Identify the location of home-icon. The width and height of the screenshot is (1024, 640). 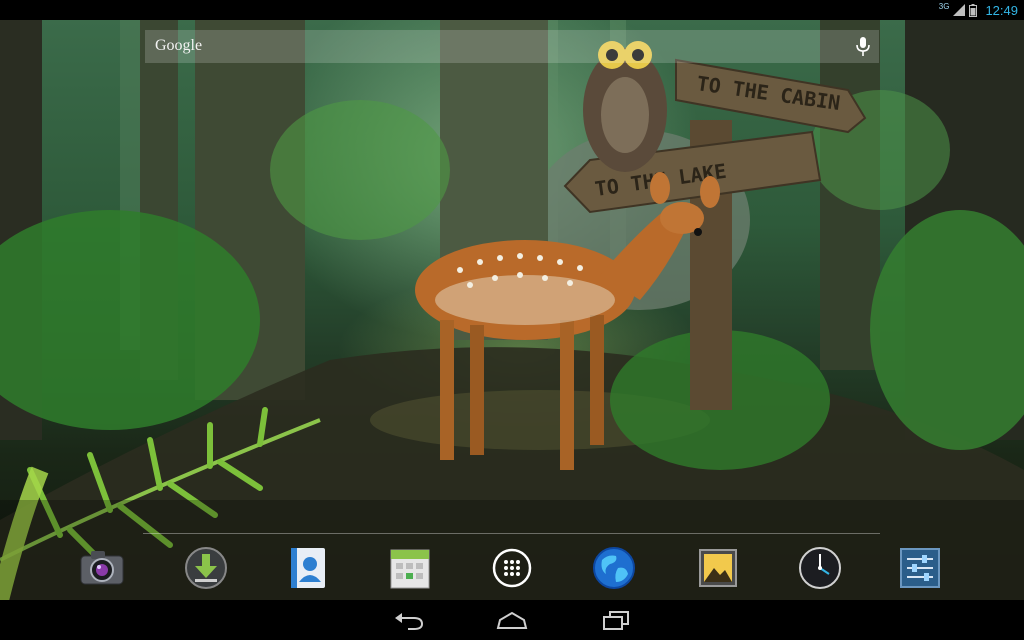
(512, 620).